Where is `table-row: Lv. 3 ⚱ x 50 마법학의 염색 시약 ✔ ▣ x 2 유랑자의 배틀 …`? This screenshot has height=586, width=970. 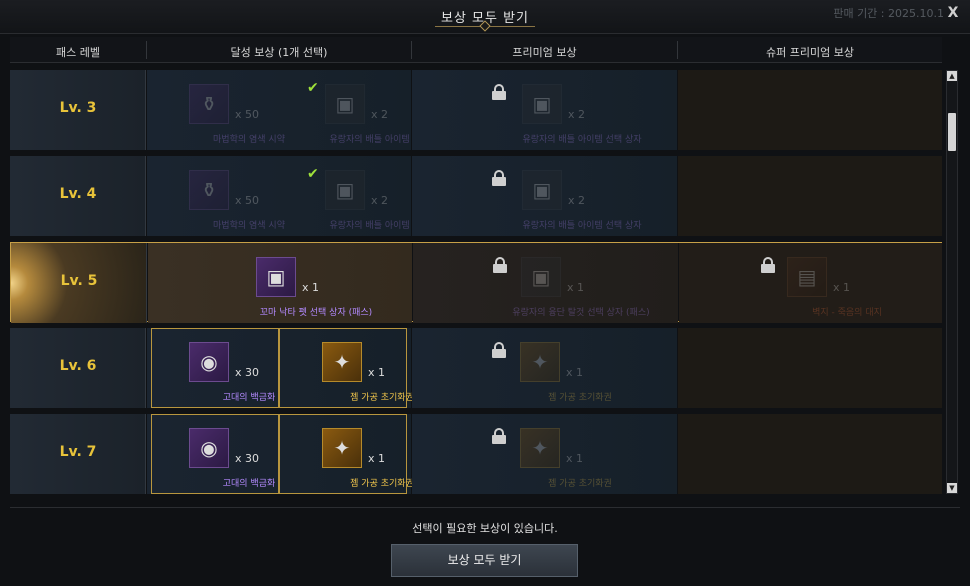
table-row: Lv. 3 ⚱ x 50 마법학의 염색 시약 ✔ ▣ x 2 유랑자의 배틀 … is located at coordinates (476, 110).